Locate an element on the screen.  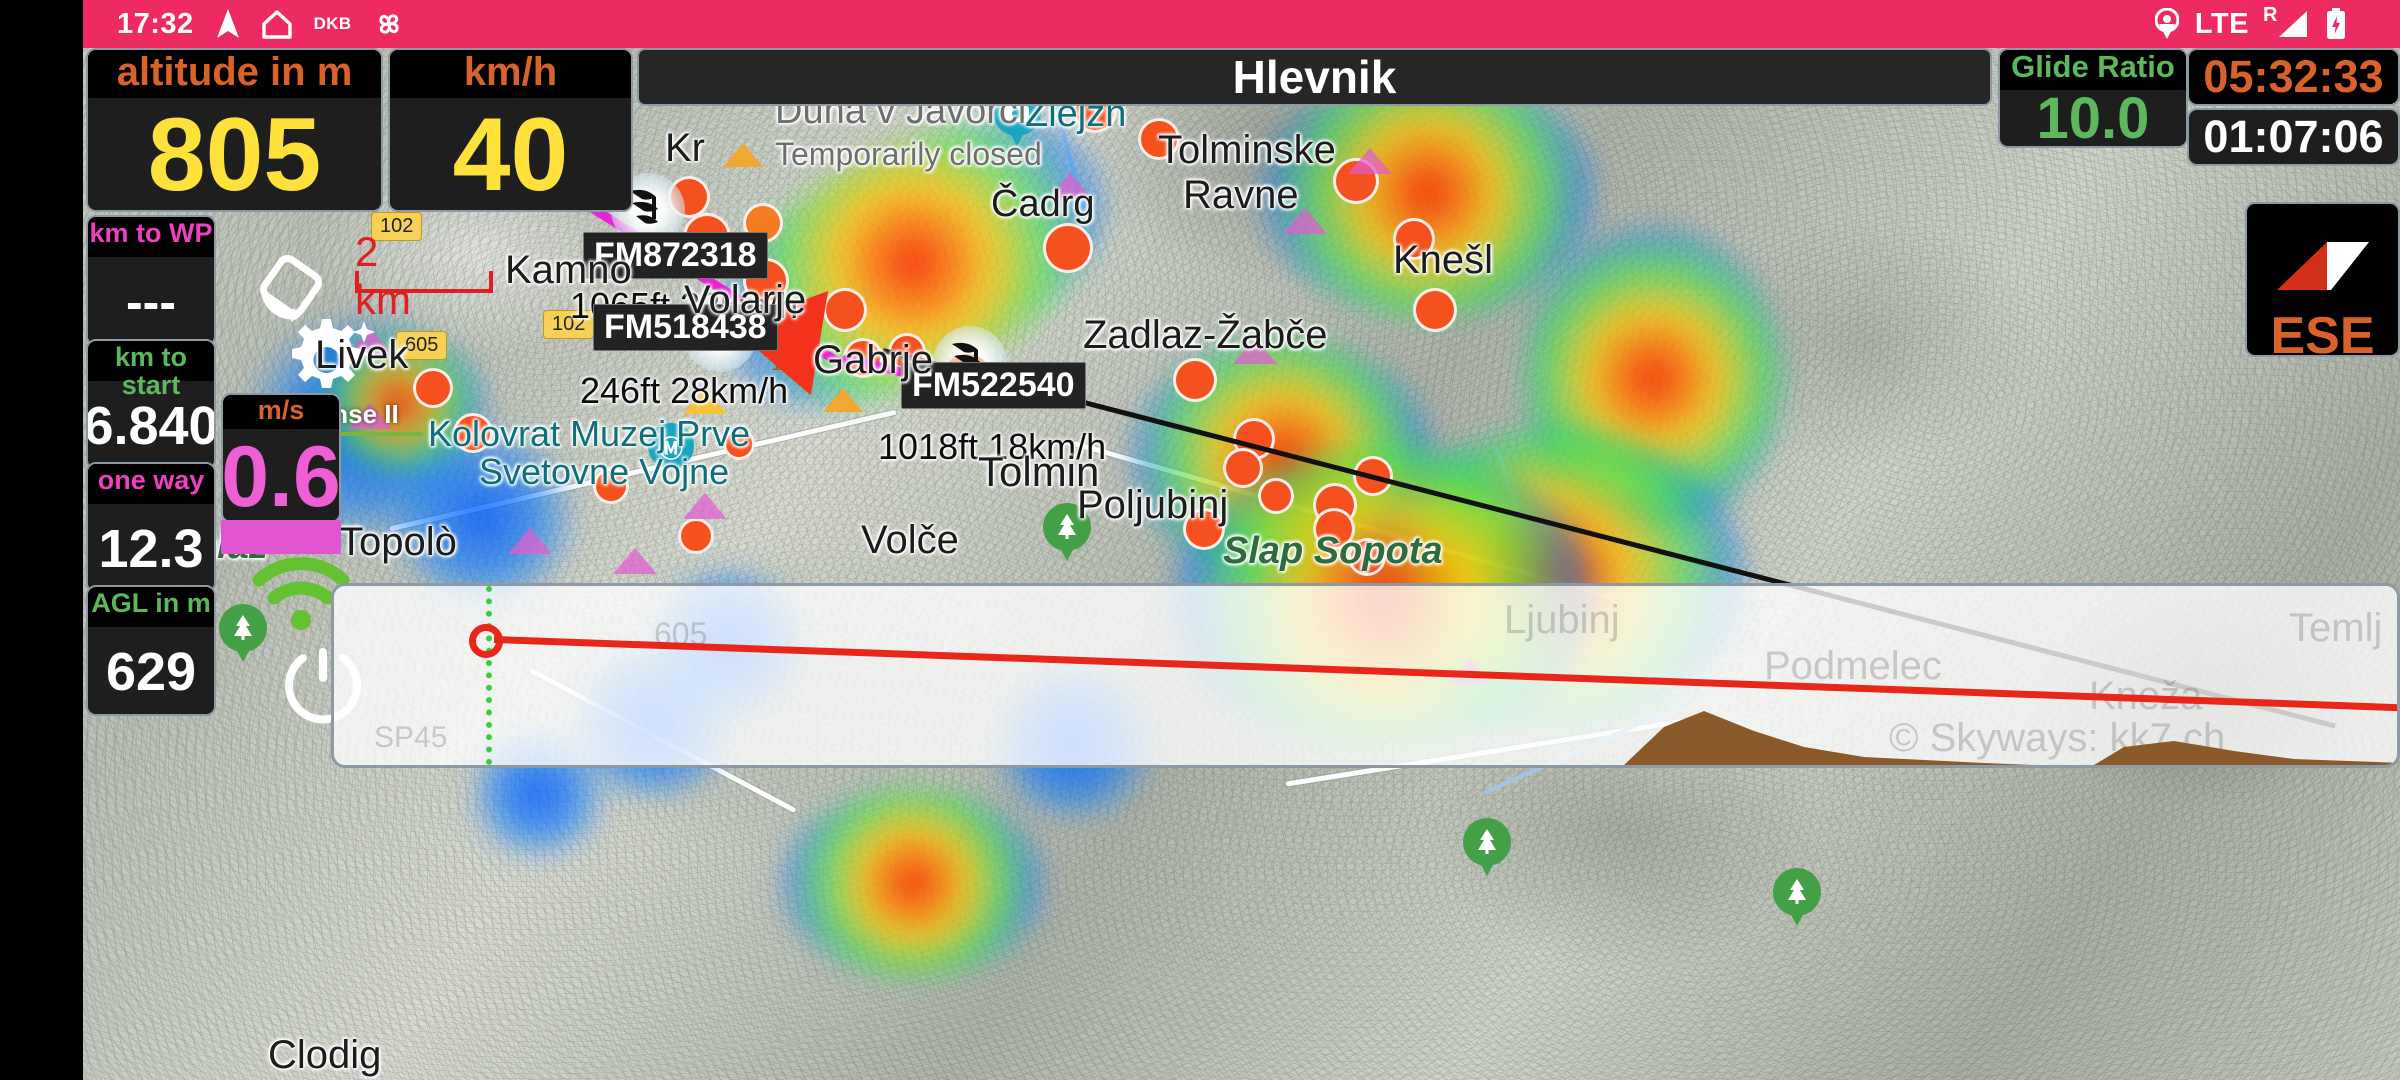
page-title: Hlevnik is located at coordinates (1314, 77).